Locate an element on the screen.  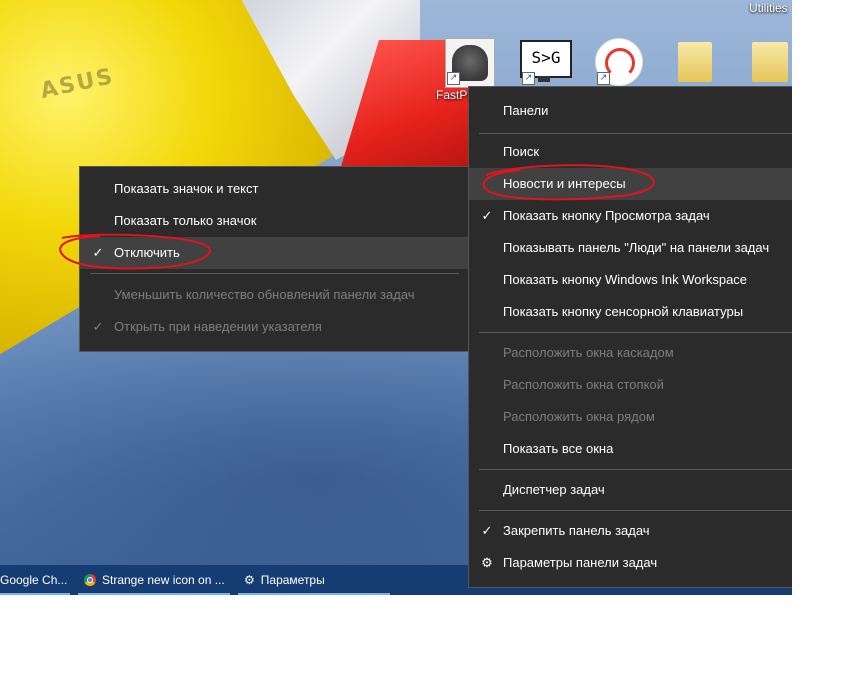
menu-item-cascade-windows: Расположить окна каскадом is located at coordinates (630, 353).